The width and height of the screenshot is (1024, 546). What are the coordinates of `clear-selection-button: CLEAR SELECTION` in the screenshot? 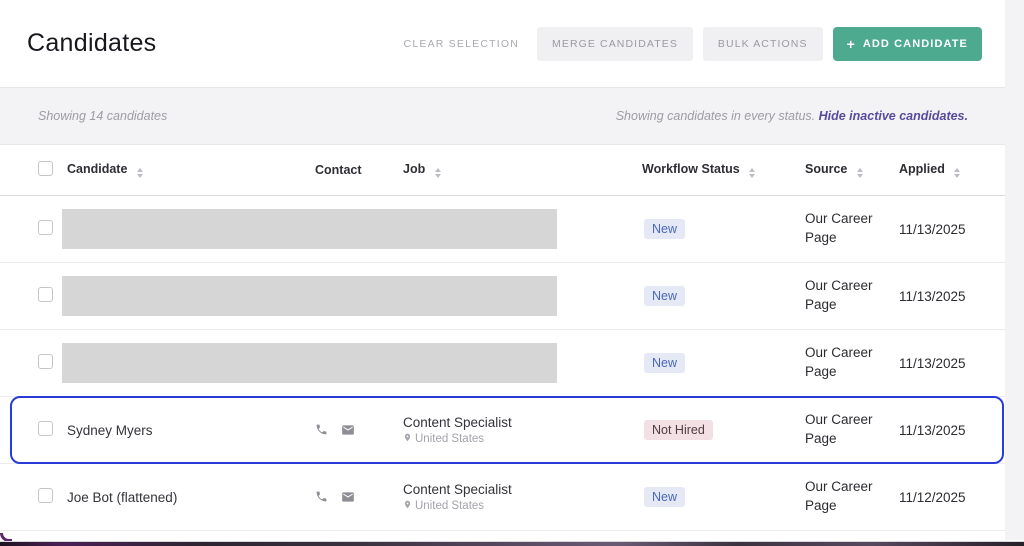 It's located at (461, 44).